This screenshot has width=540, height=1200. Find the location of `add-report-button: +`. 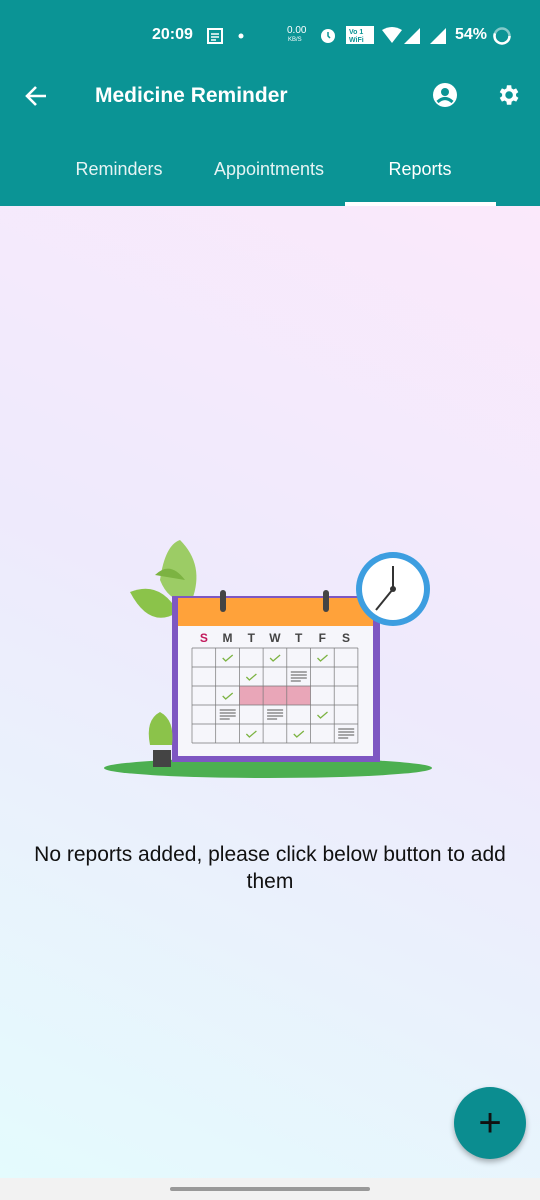

add-report-button: + is located at coordinates (490, 1123).